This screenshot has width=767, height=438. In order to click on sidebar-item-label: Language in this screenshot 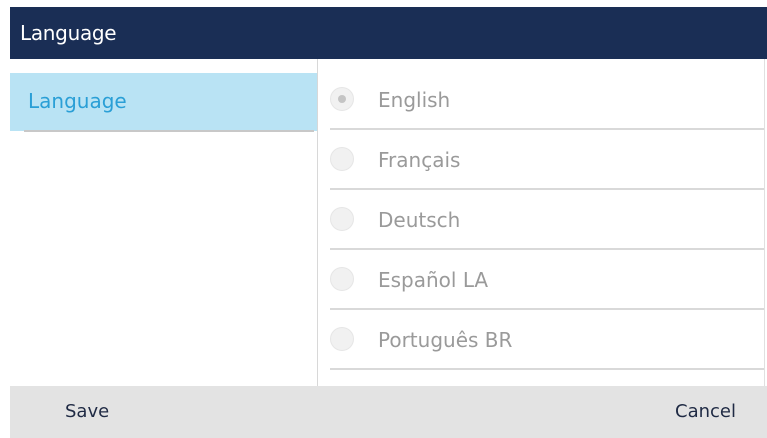, I will do `click(77, 101)`.